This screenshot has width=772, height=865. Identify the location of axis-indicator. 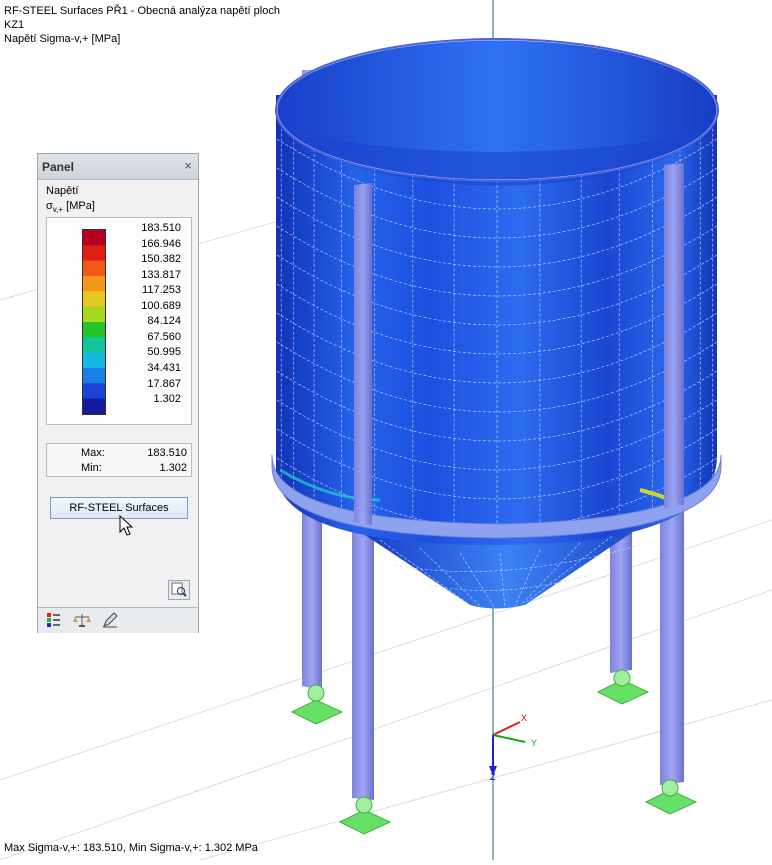
(507, 748).